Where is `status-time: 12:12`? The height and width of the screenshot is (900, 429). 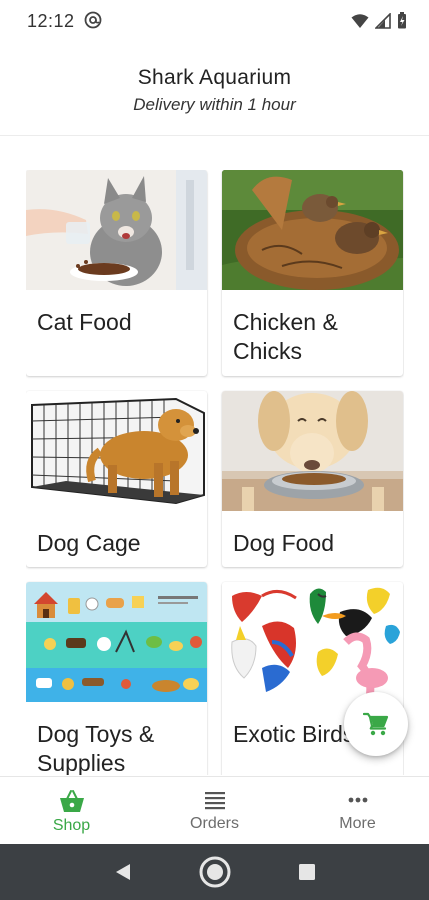 status-time: 12:12 is located at coordinates (51, 21).